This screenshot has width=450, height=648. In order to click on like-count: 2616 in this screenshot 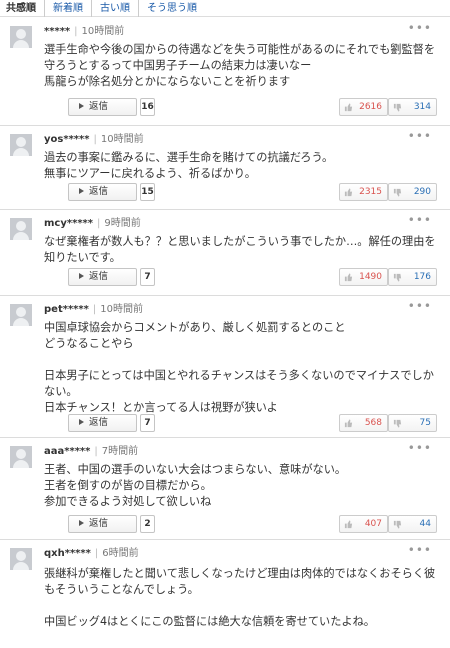, I will do `click(370, 107)`.